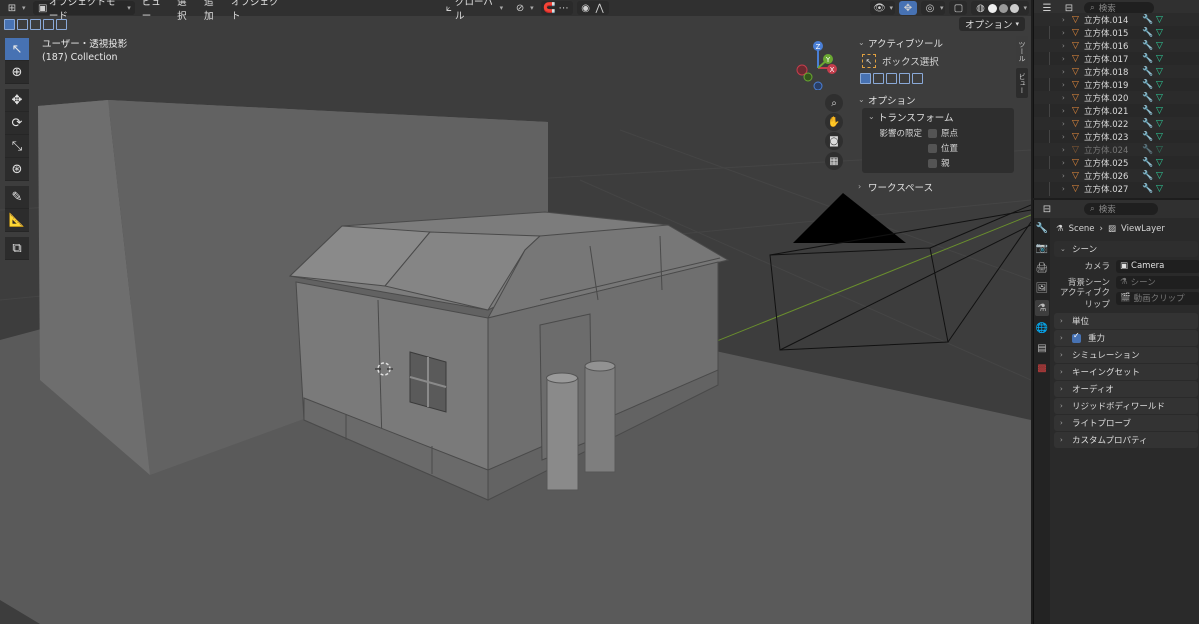 Image resolution: width=1199 pixels, height=624 pixels. I want to click on shading-group: ◍ ▾, so click(1000, 8).